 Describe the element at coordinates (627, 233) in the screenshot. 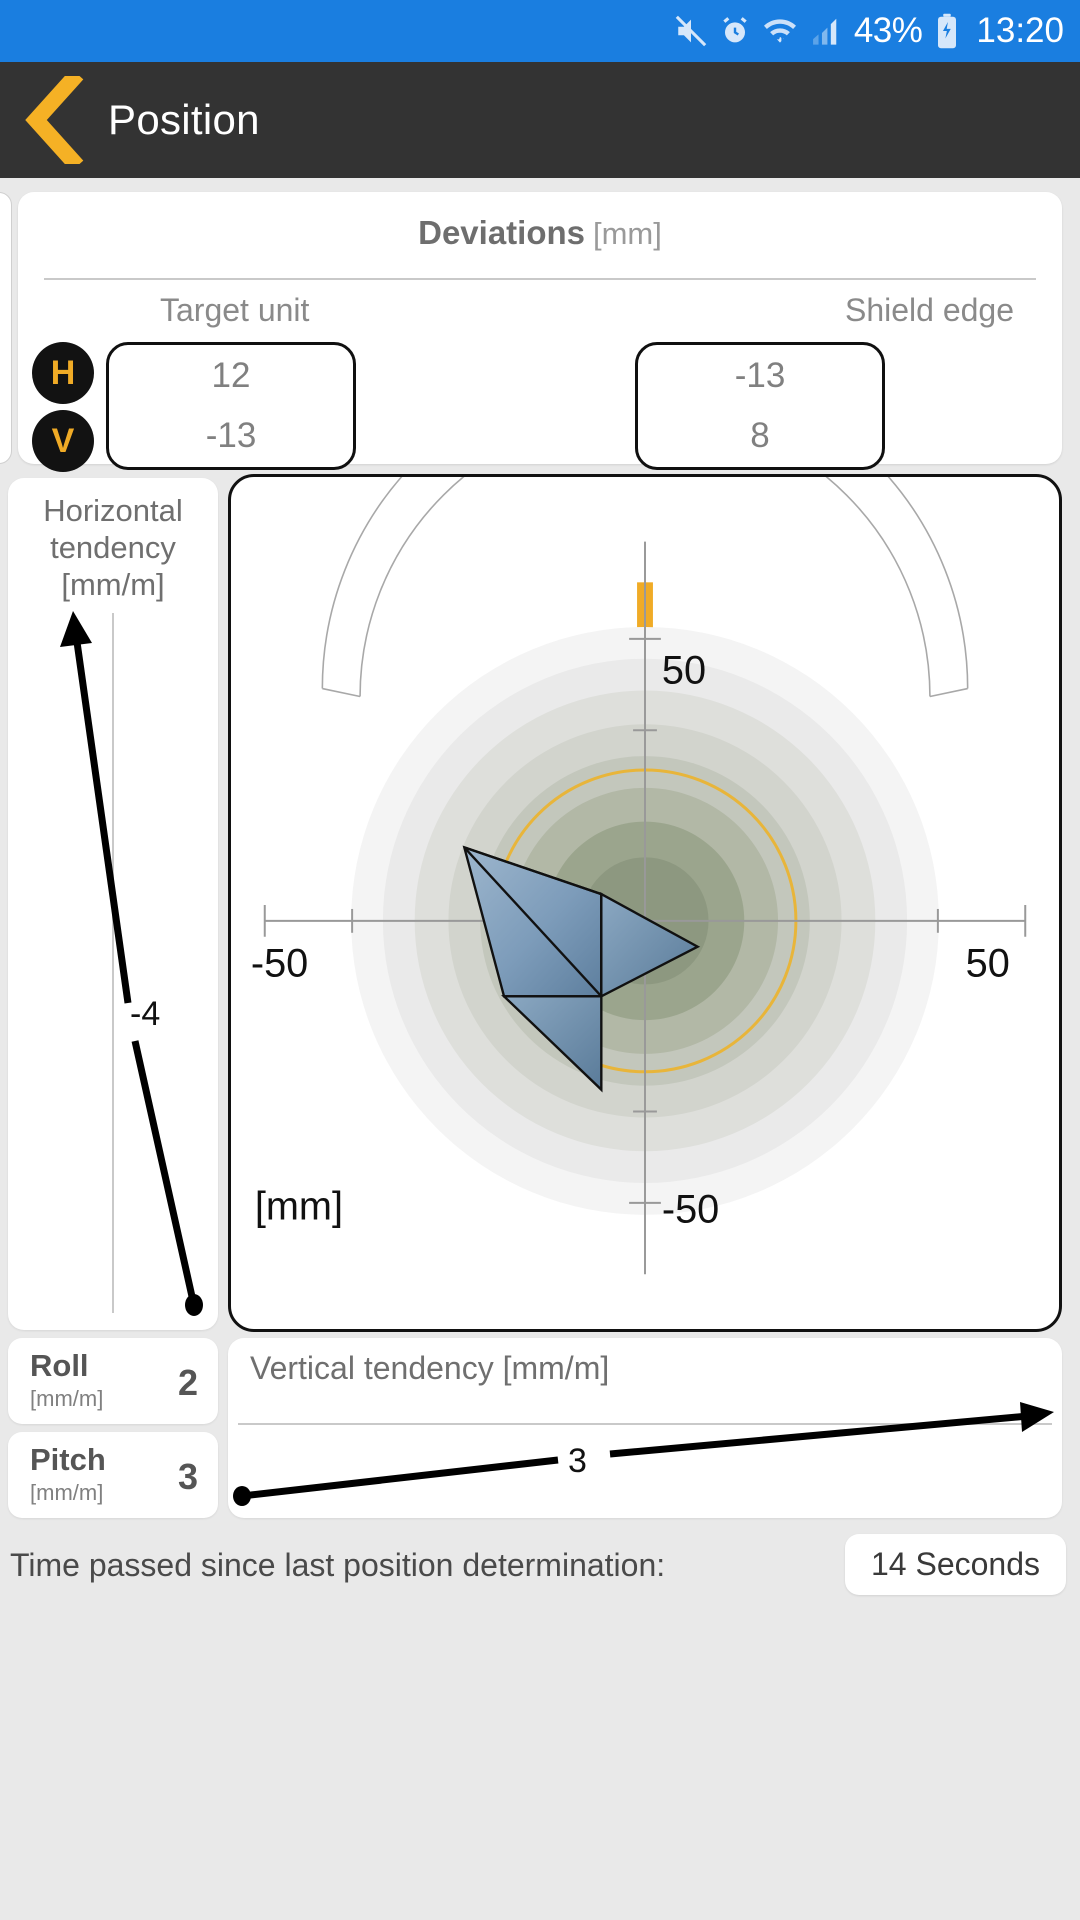

I see `deviations-unit: [mm]` at that location.